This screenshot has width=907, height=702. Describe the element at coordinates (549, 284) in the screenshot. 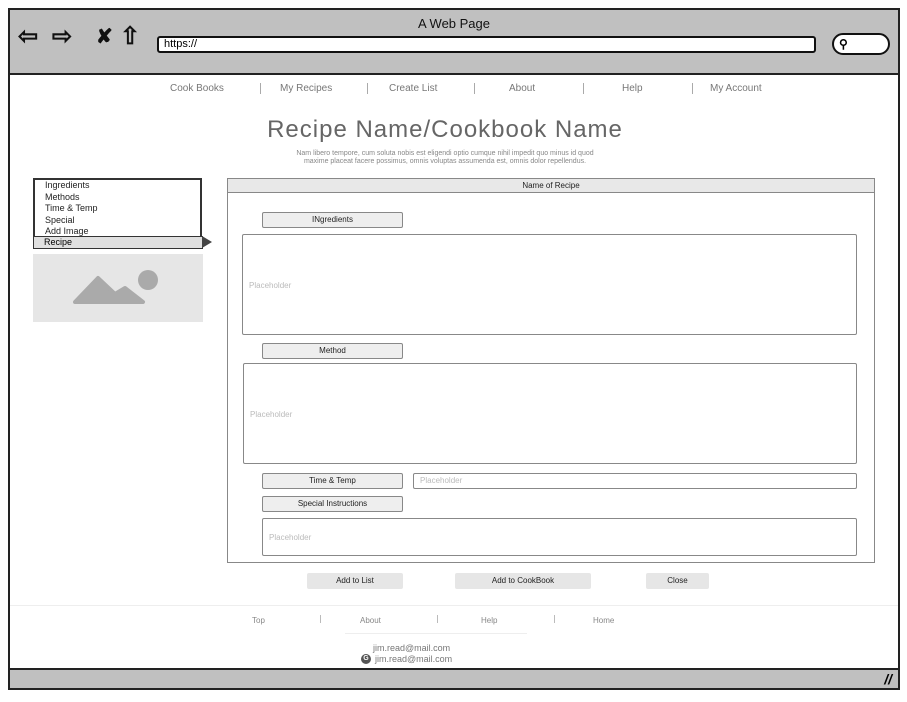

I see `ingredients-textarea: Placeholder` at that location.